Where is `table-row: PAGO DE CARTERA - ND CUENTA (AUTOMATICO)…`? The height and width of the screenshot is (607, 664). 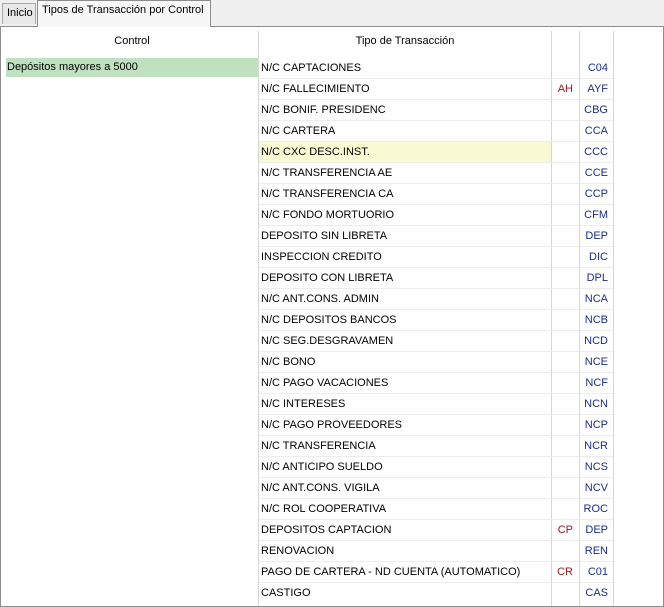 table-row: PAGO DE CARTERA - ND CUENTA (AUTOMATICO)… is located at coordinates (332, 572).